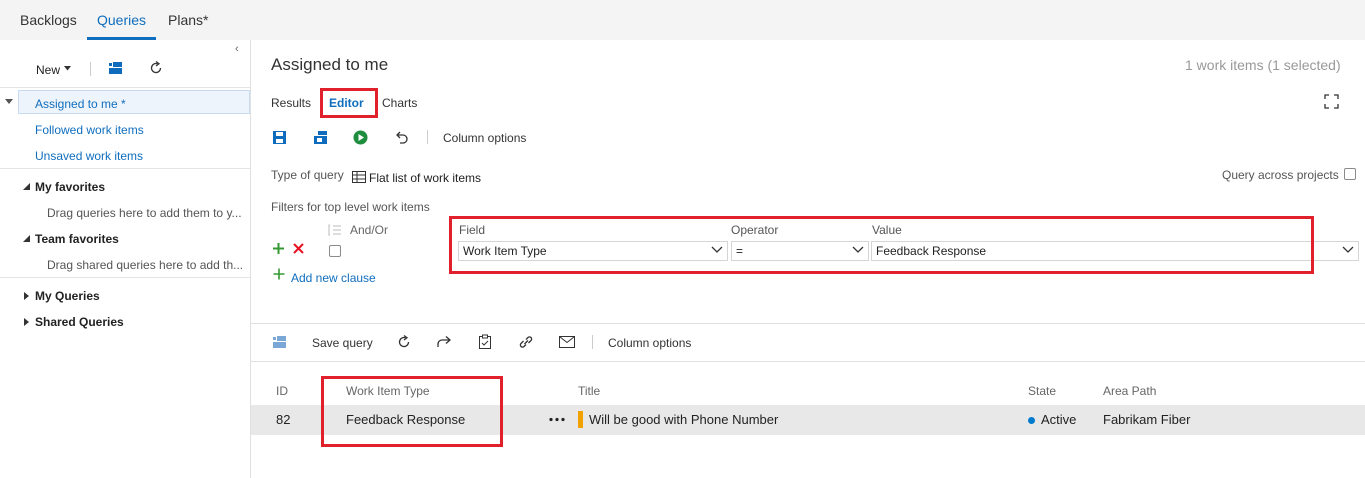 This screenshot has width=1365, height=478. Describe the element at coordinates (330, 64) in the screenshot. I see `query-title: Assigned to me` at that location.